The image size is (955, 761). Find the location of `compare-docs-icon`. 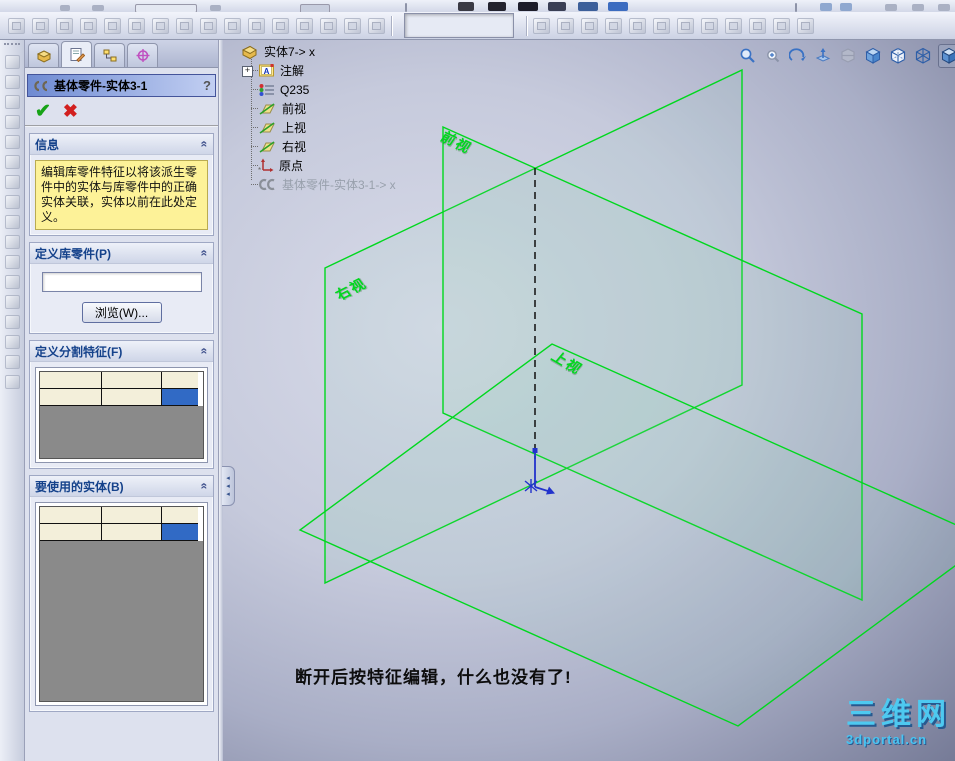

compare-docs-icon is located at coordinates (64, 26).